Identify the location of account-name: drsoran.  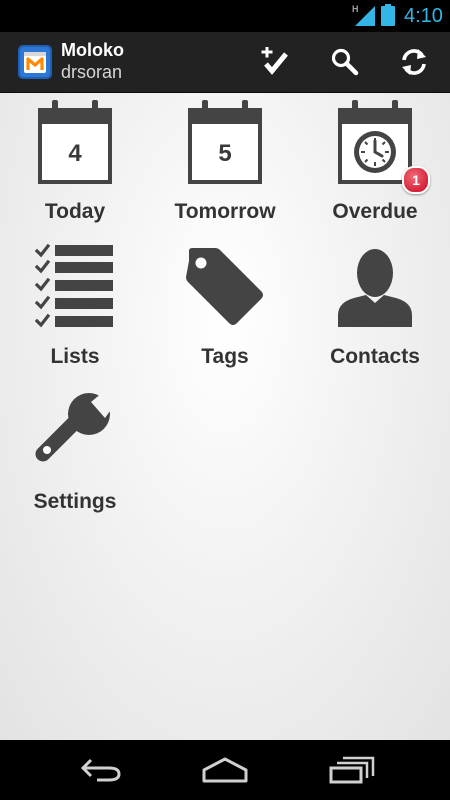
(92, 72).